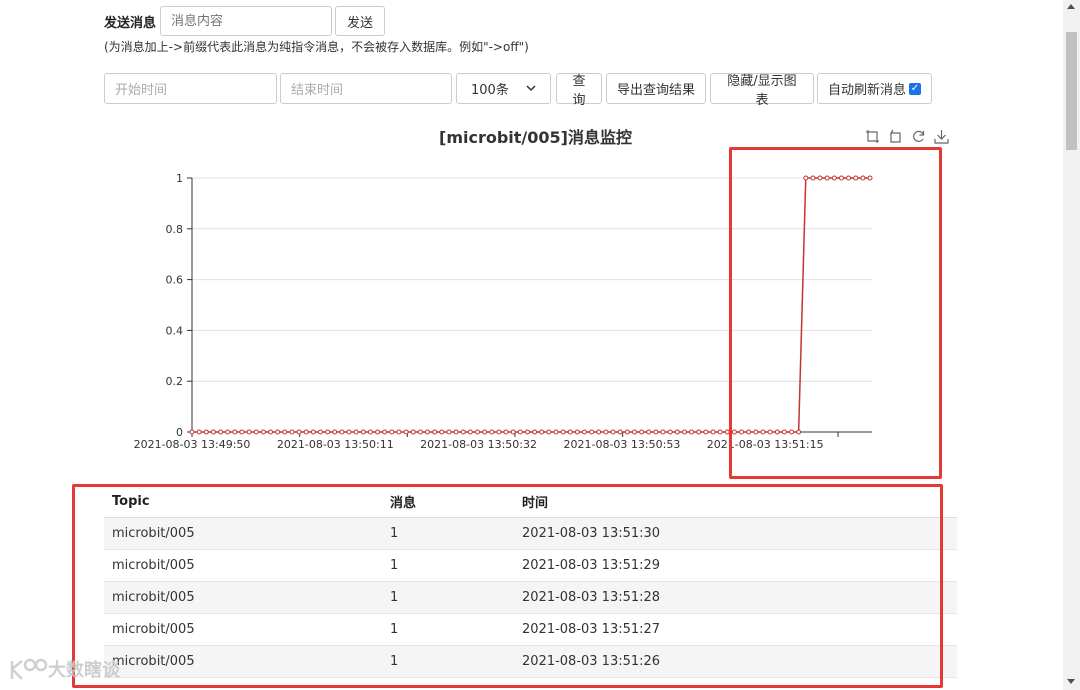 The width and height of the screenshot is (1080, 690). Describe the element at coordinates (1071, 681) in the screenshot. I see `scroll-down-arrow-icon` at that location.